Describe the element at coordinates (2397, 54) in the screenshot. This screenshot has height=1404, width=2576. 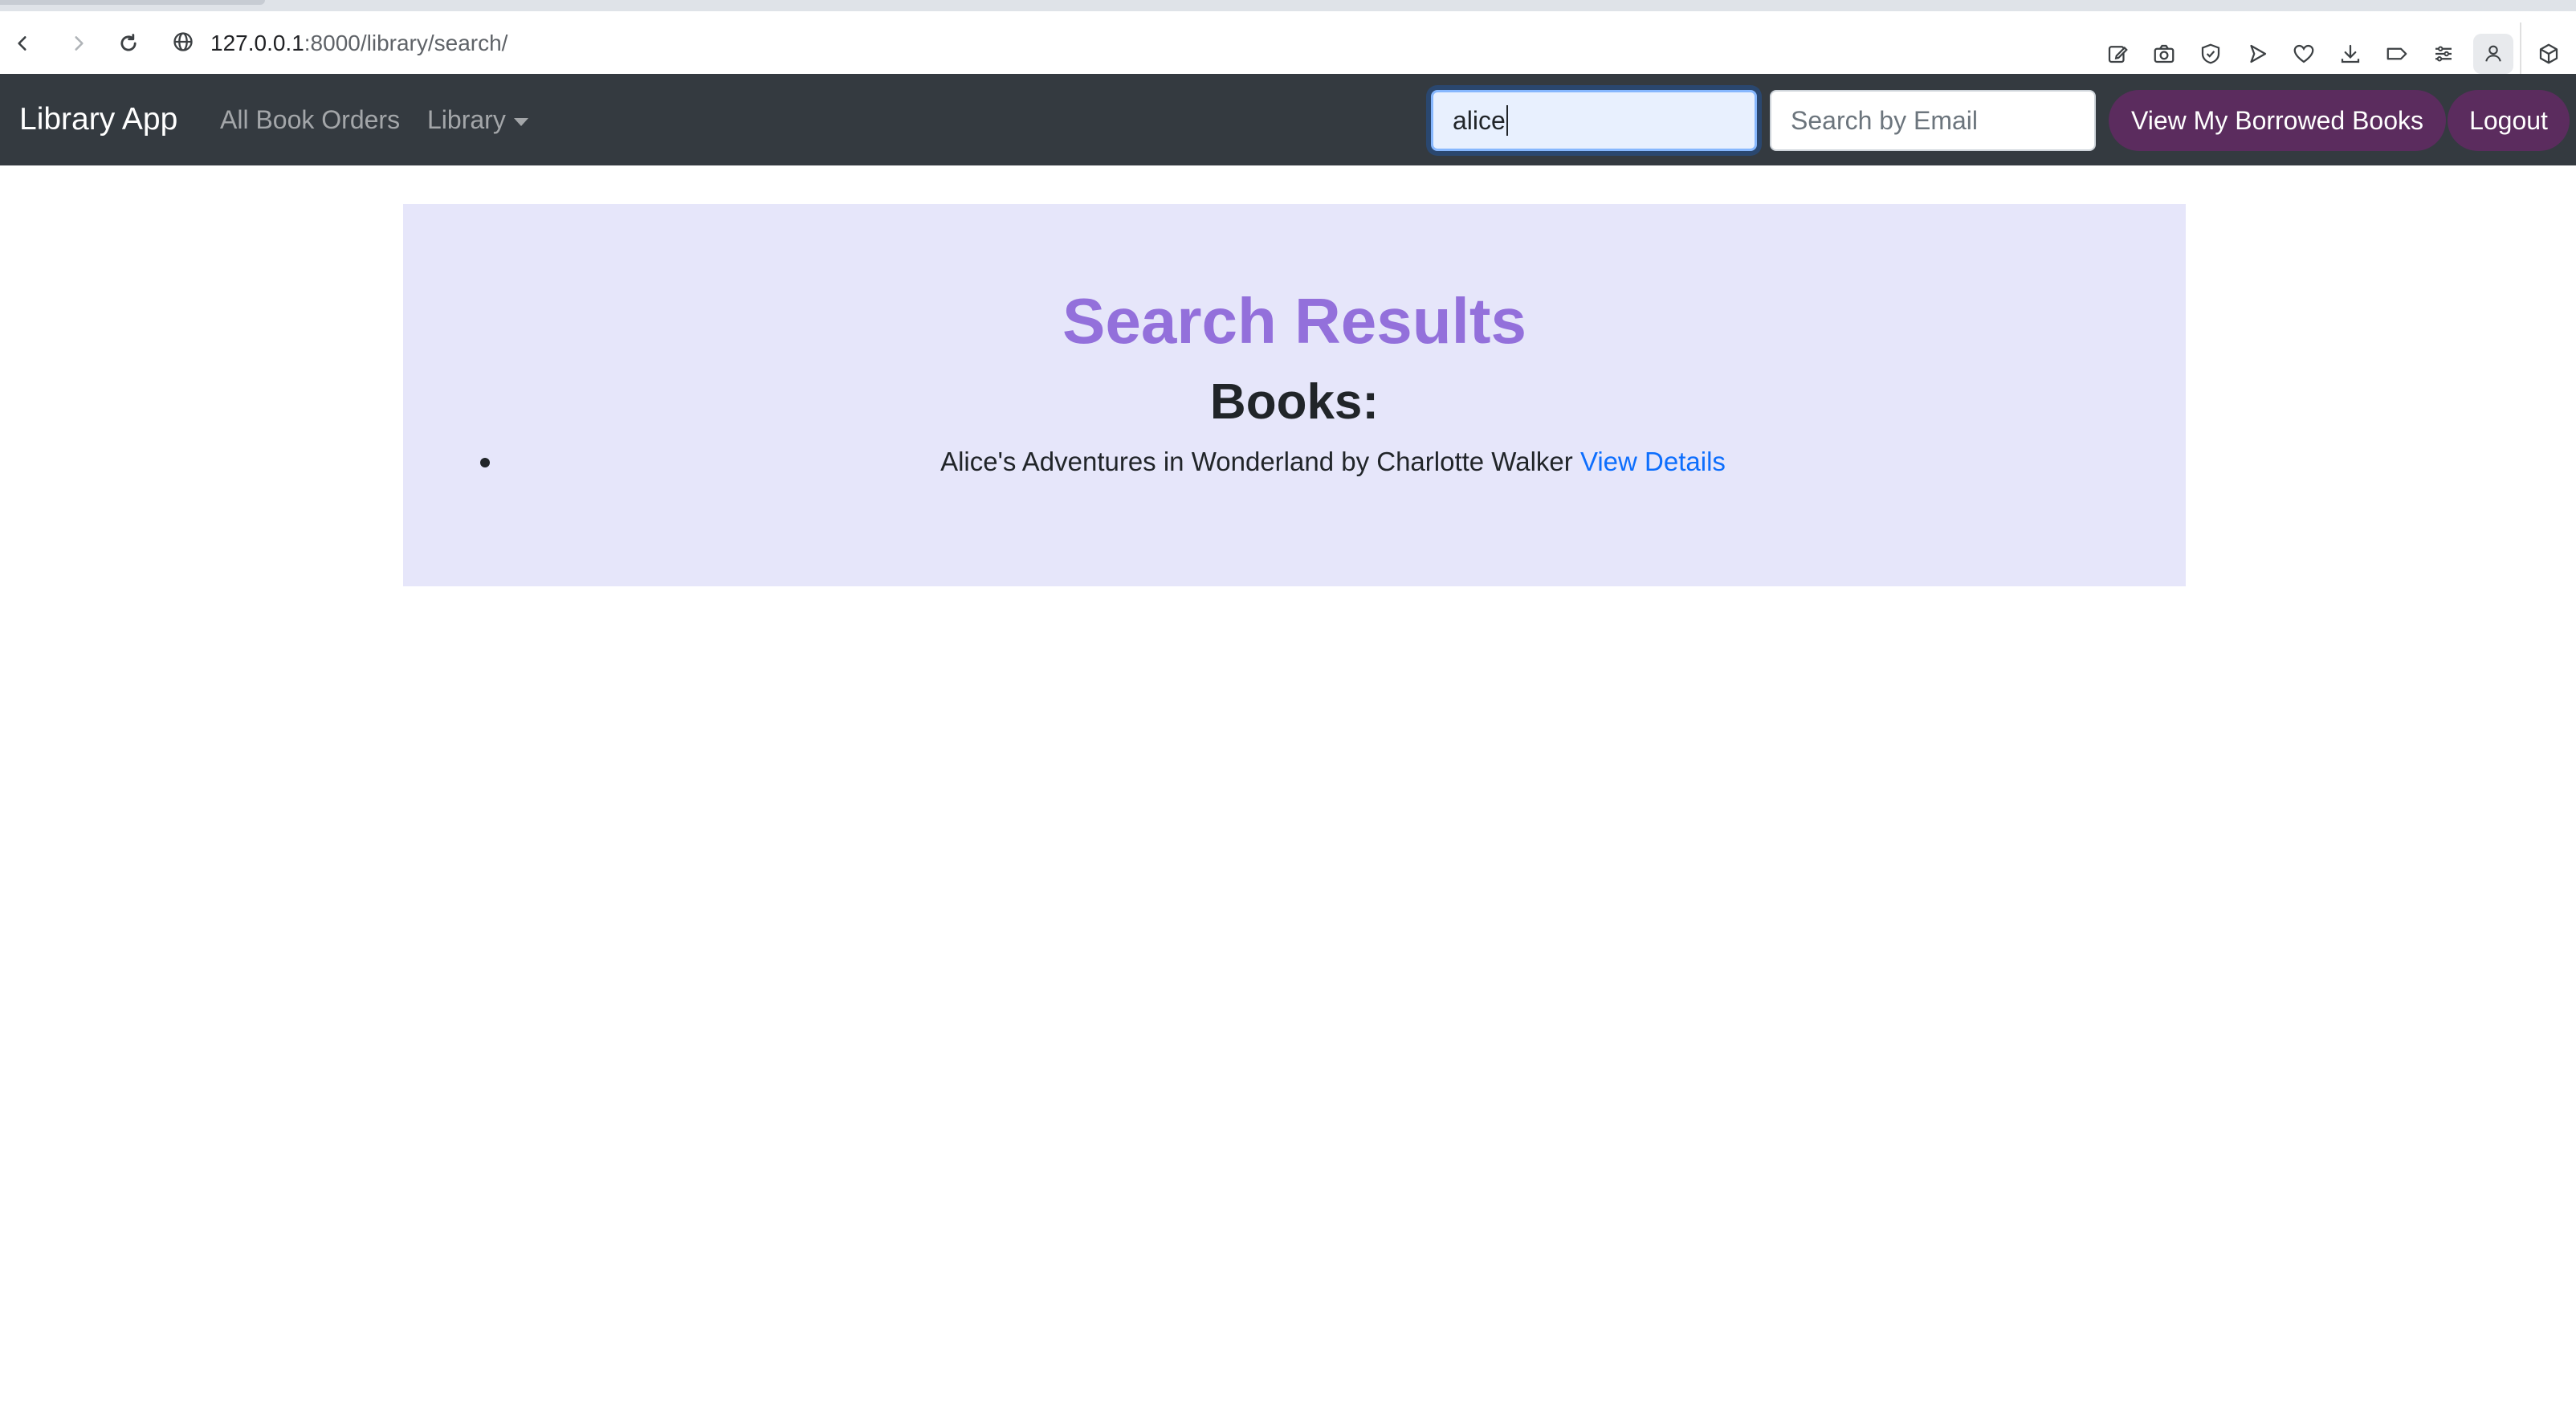
I see `tag-icon` at that location.